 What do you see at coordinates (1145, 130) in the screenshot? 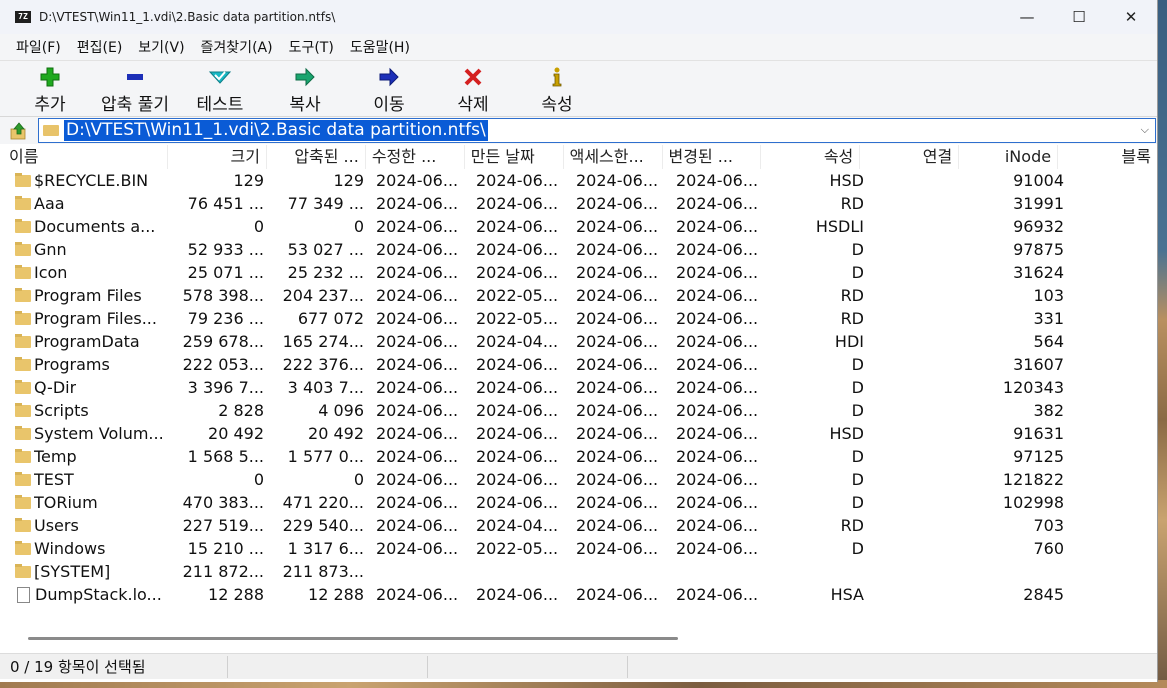
I see `chevron-down-icon: ⌵` at bounding box center [1145, 130].